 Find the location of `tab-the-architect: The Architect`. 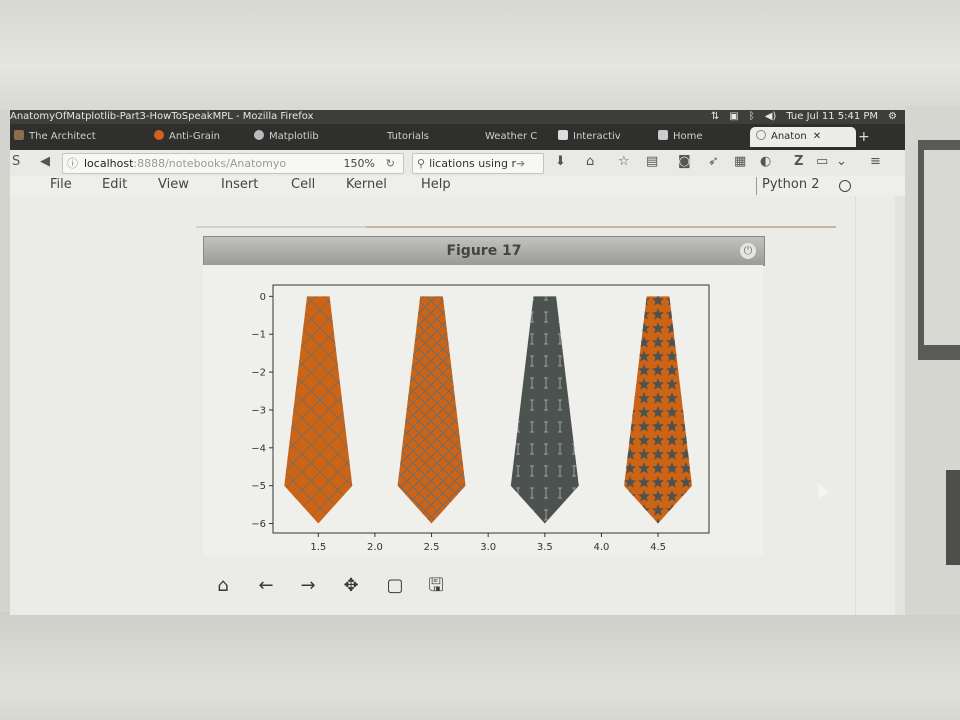

tab-the-architect: The Architect is located at coordinates (79, 137).